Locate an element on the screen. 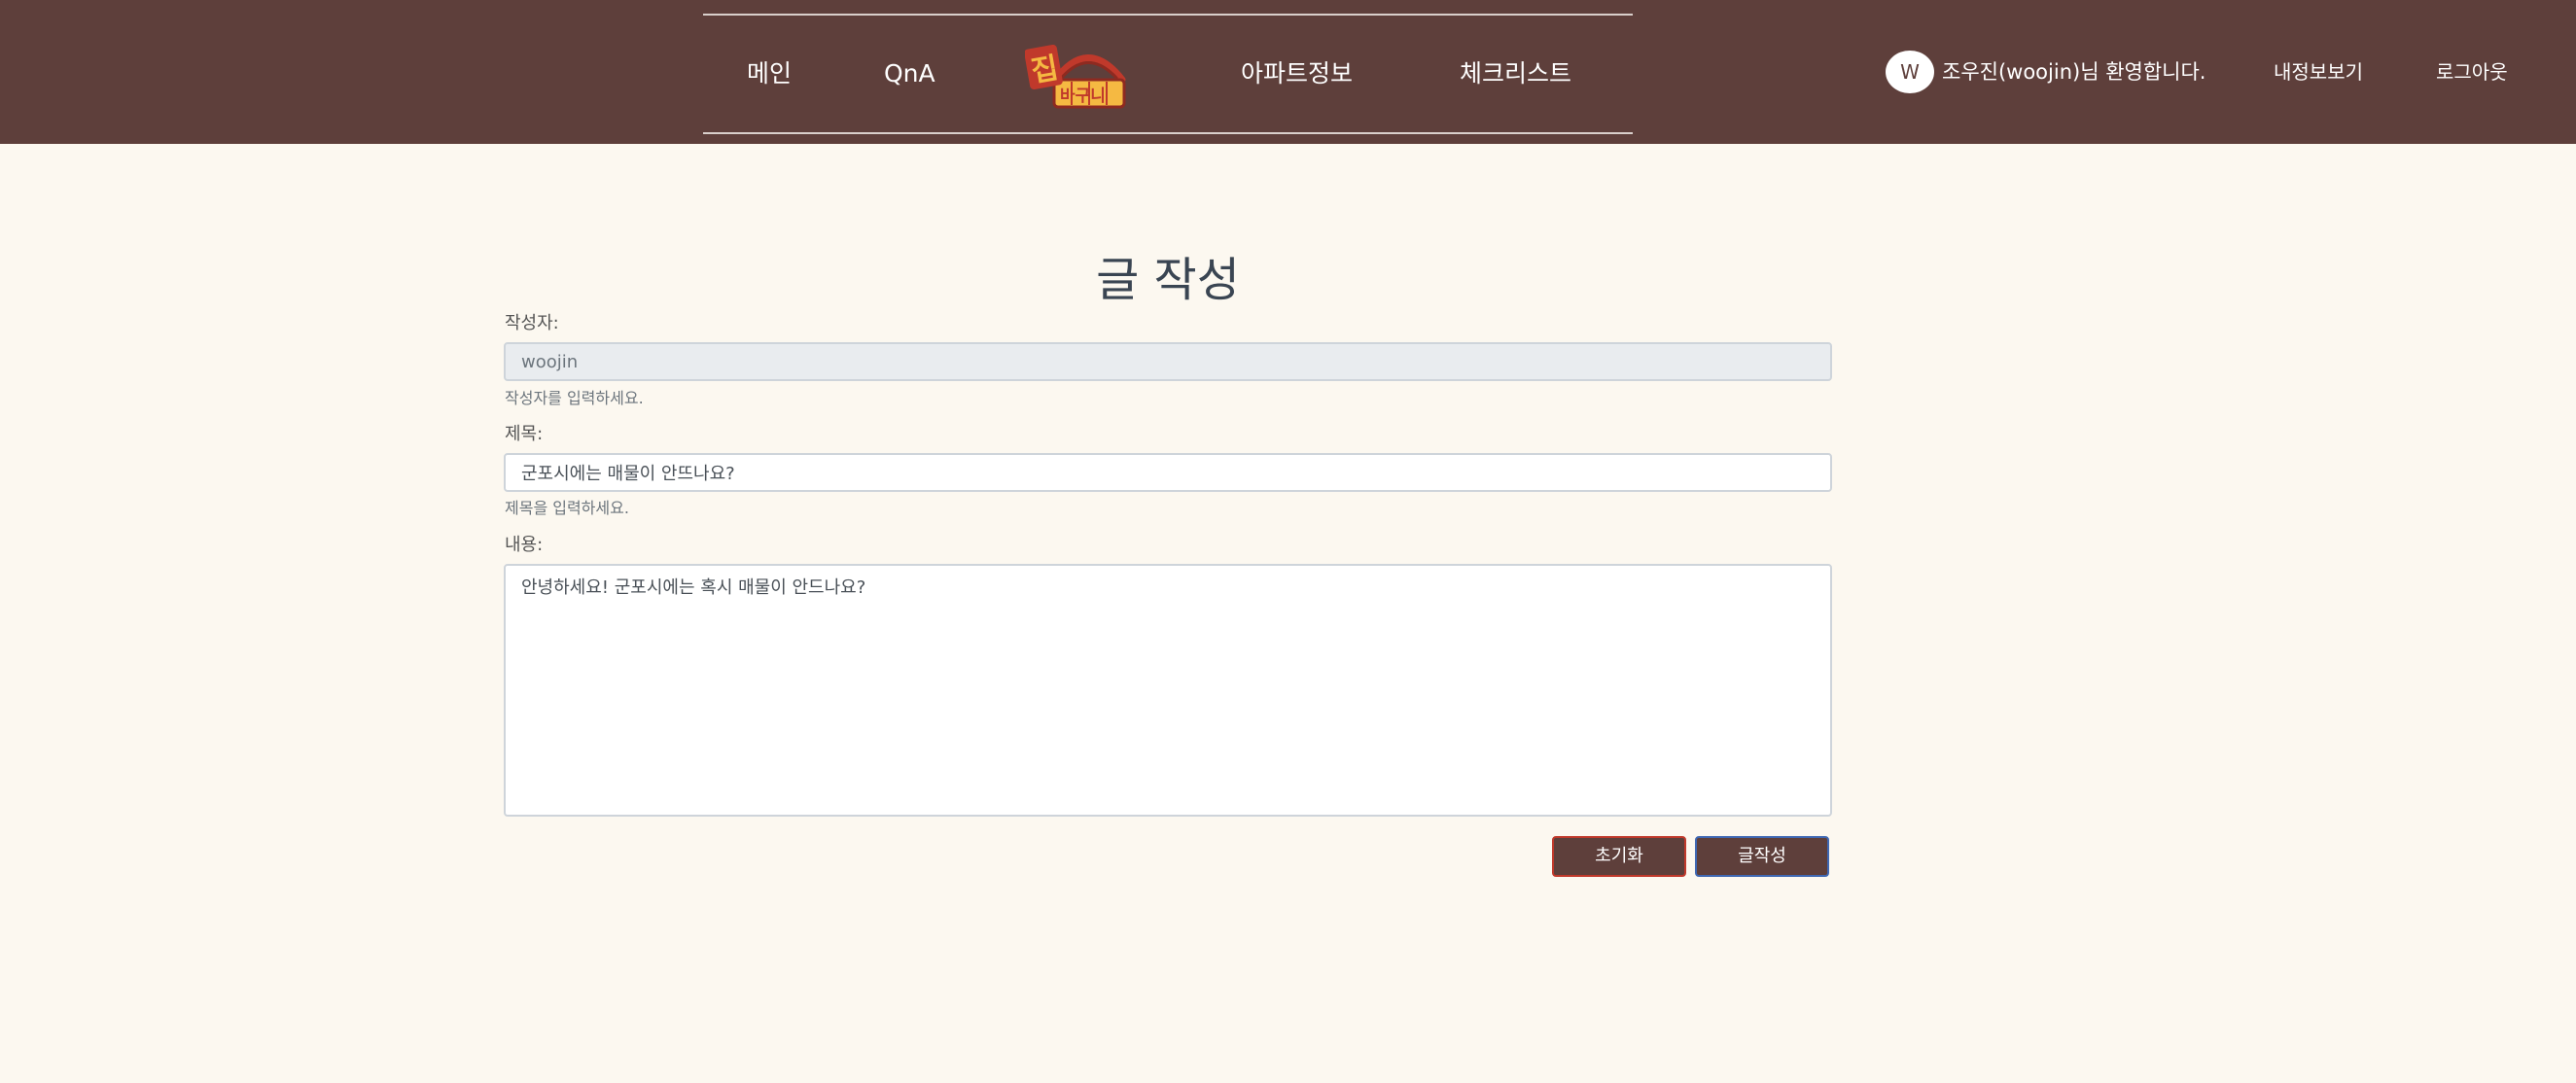  nav-checklist: 체크리스트 is located at coordinates (1516, 74).